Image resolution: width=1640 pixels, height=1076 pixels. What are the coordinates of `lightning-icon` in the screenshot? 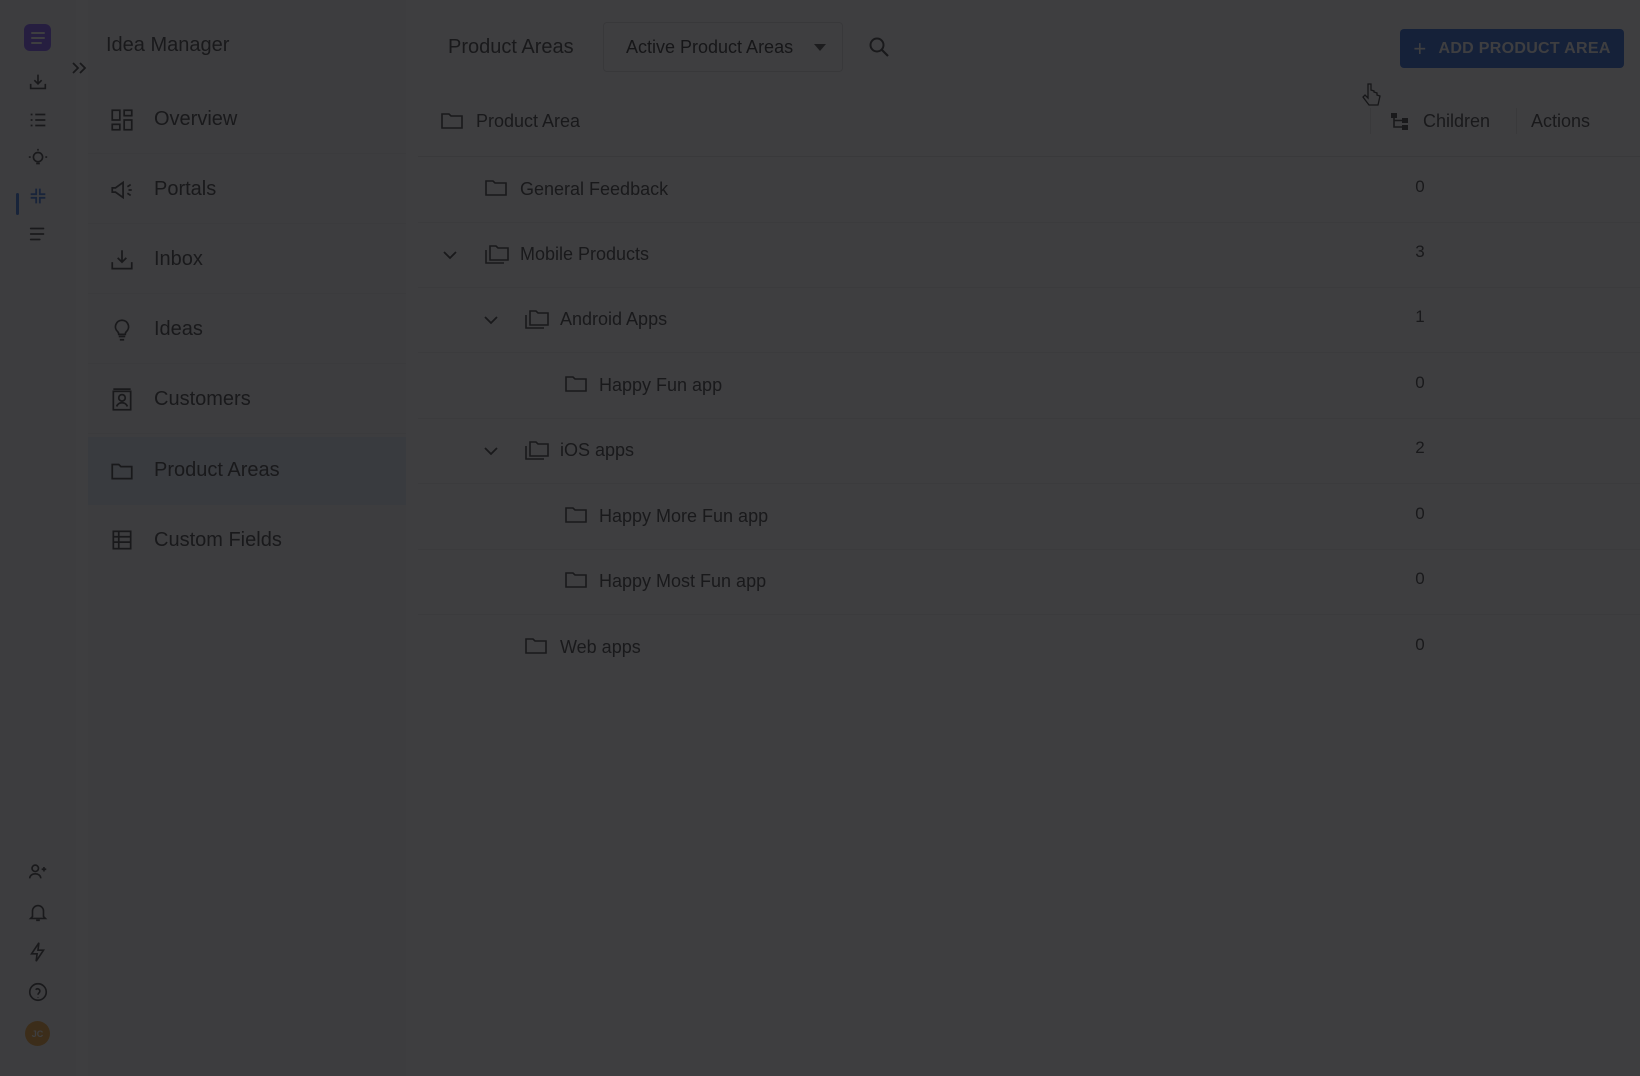 It's located at (38, 952).